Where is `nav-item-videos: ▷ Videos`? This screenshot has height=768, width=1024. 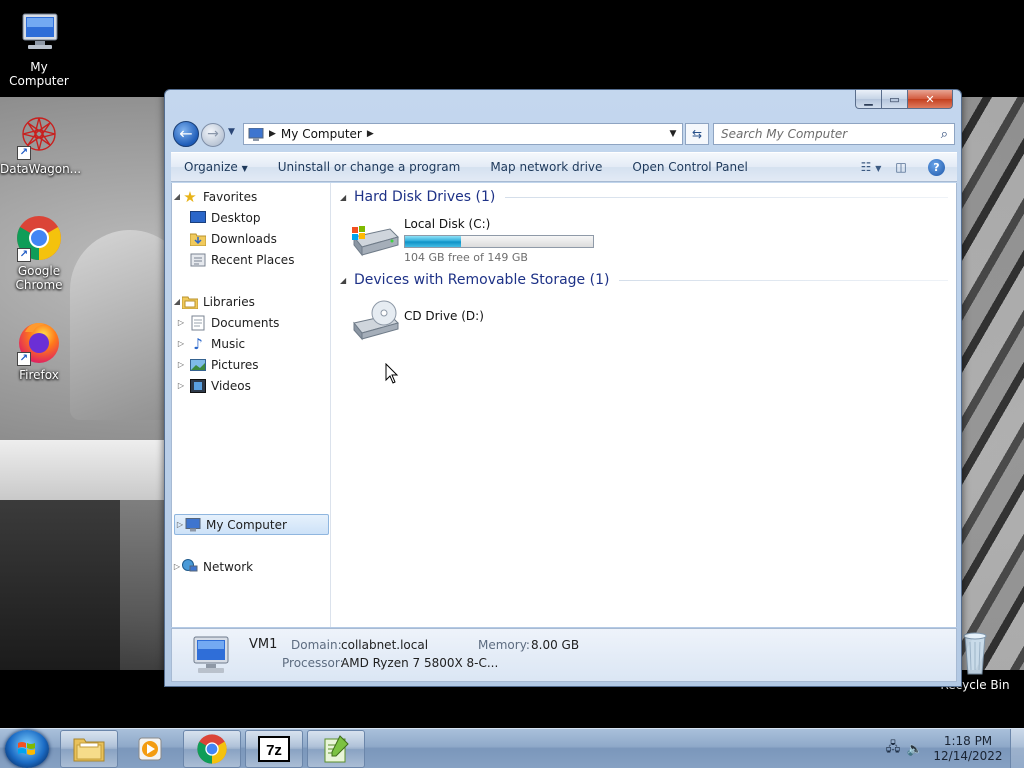
nav-item-videos: ▷ Videos is located at coordinates (251, 385).